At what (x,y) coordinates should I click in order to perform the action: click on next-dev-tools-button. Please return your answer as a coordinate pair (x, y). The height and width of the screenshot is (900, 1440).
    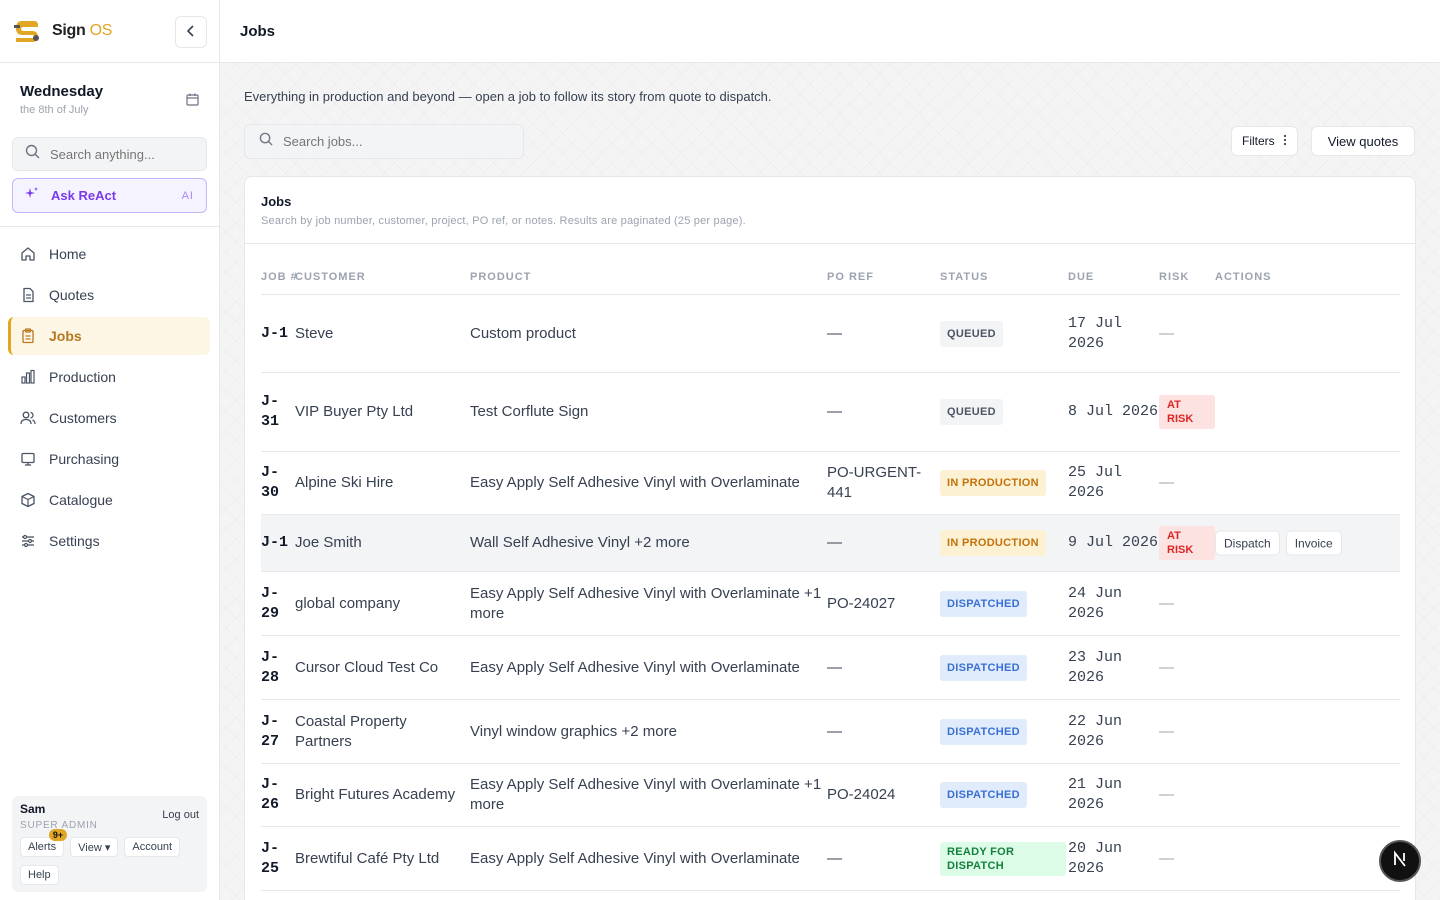
    Looking at the image, I should click on (1400, 861).